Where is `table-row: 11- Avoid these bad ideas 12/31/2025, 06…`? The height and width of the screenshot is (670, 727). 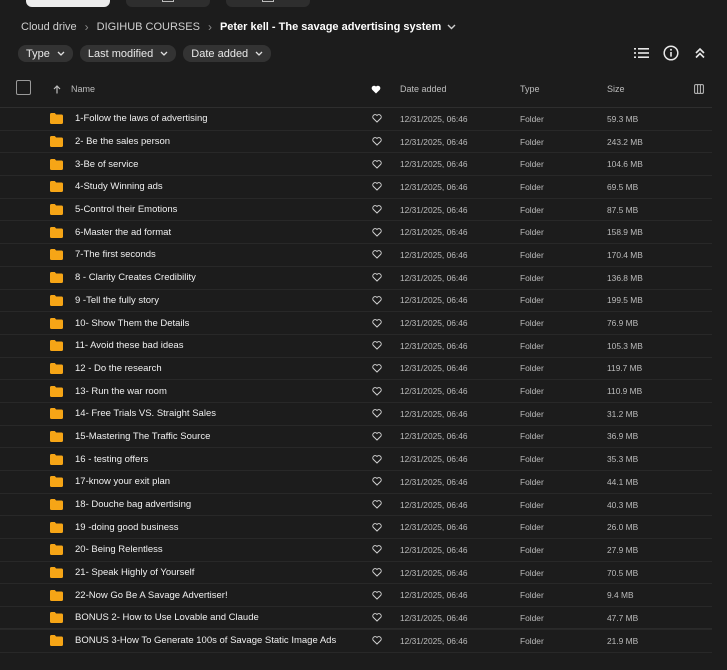 table-row: 11- Avoid these bad ideas 12/31/2025, 06… is located at coordinates (356, 346).